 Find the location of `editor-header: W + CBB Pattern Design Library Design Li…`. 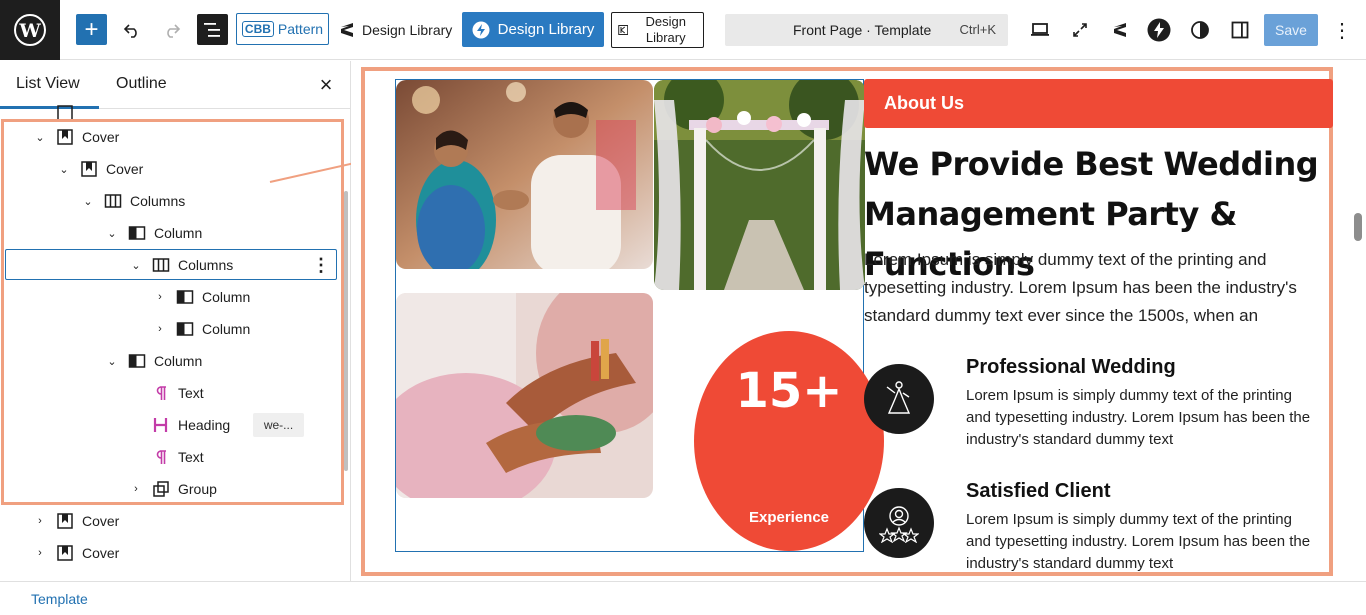

editor-header: W + CBB Pattern Design Library Design Li… is located at coordinates (683, 30).